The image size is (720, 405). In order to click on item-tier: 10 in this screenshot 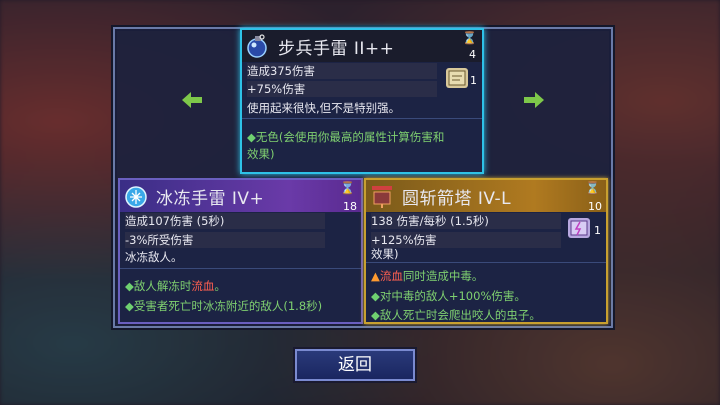, I will do `click(595, 206)`.